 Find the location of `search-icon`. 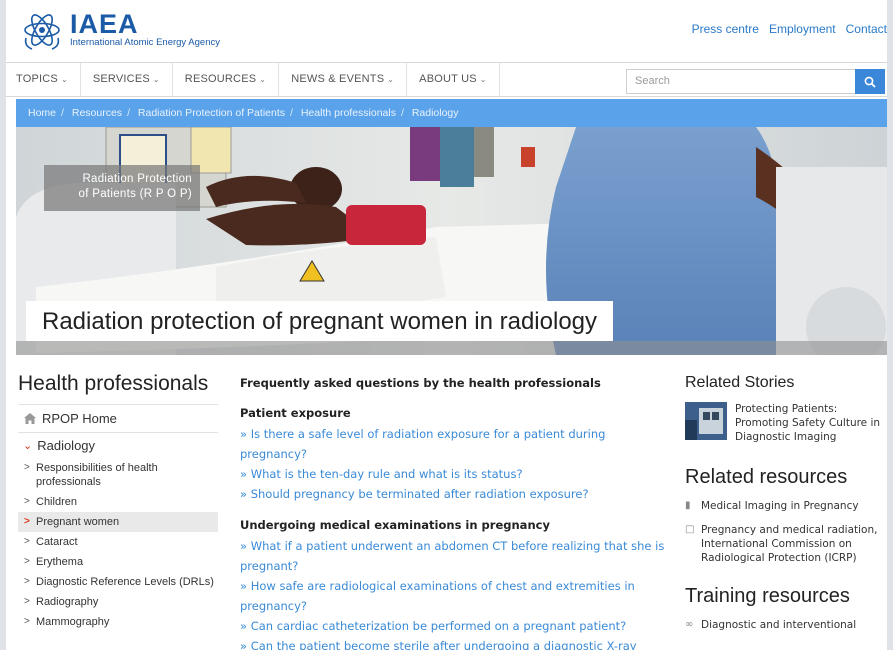

search-icon is located at coordinates (870, 82).